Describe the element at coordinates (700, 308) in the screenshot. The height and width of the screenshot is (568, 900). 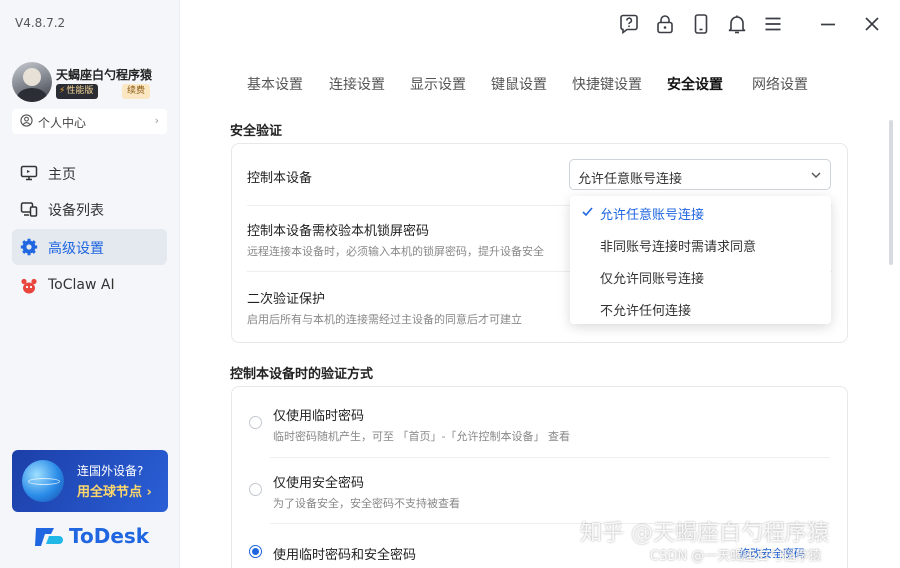
I see `dropdown-option: 不允许任何连接` at that location.